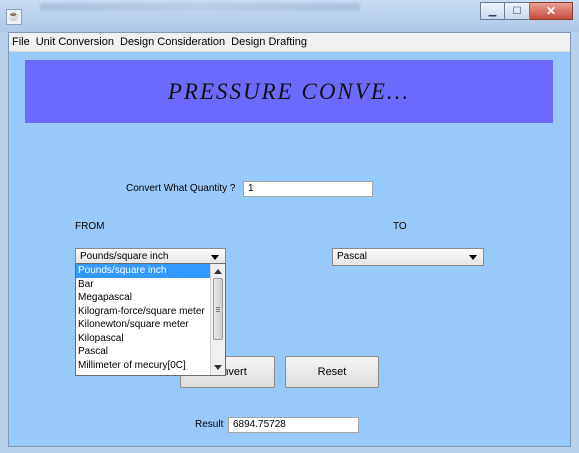 The height and width of the screenshot is (453, 579). Describe the element at coordinates (492, 11) in the screenshot. I see `minimize-icon: ▁` at that location.